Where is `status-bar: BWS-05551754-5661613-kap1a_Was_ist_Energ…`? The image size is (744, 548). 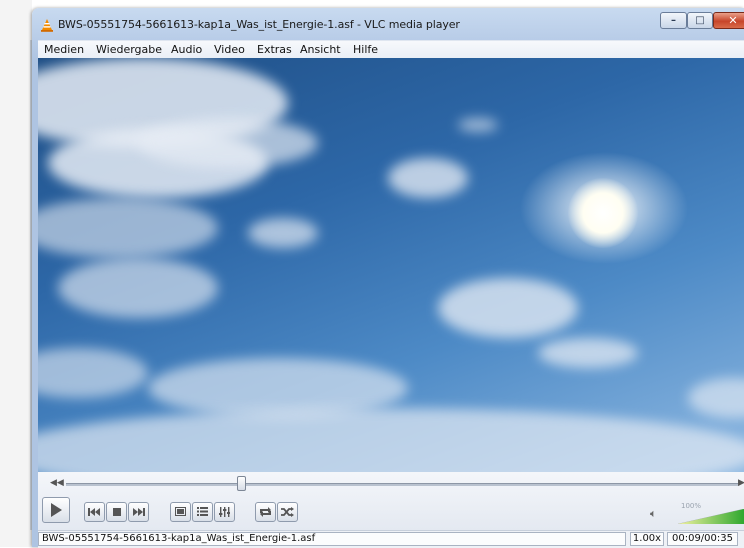
status-bar: BWS-05551754-5661613-kap1a_Was_ist_Energ… is located at coordinates (391, 539).